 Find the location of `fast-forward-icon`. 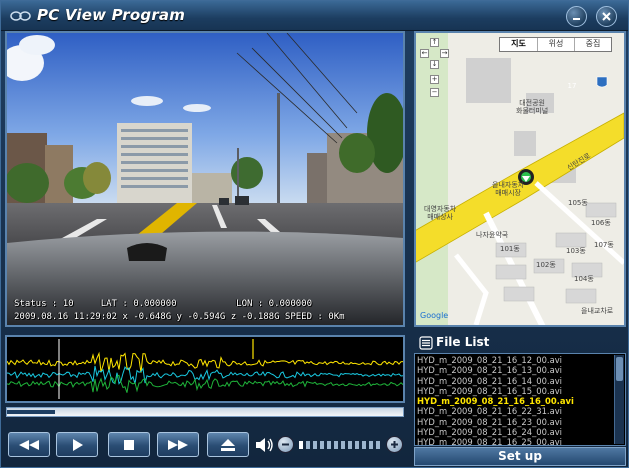

fast-forward-icon is located at coordinates (178, 444).